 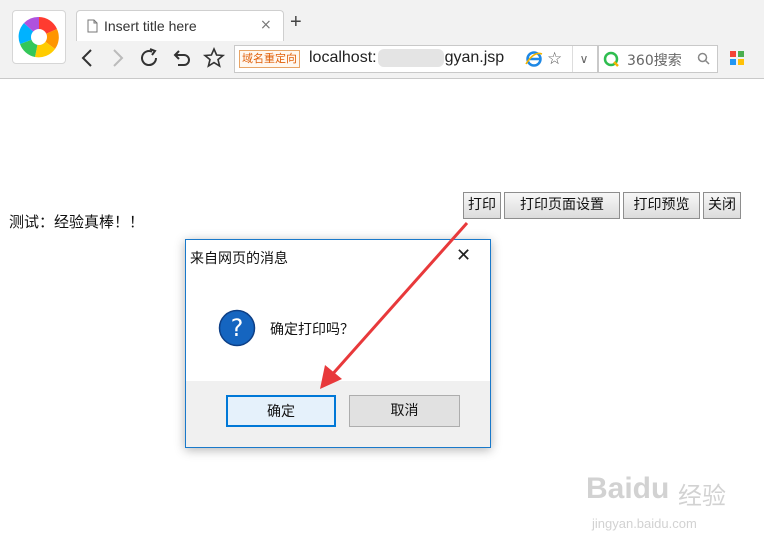 What do you see at coordinates (463, 255) in the screenshot?
I see `close-icon: ✕` at bounding box center [463, 255].